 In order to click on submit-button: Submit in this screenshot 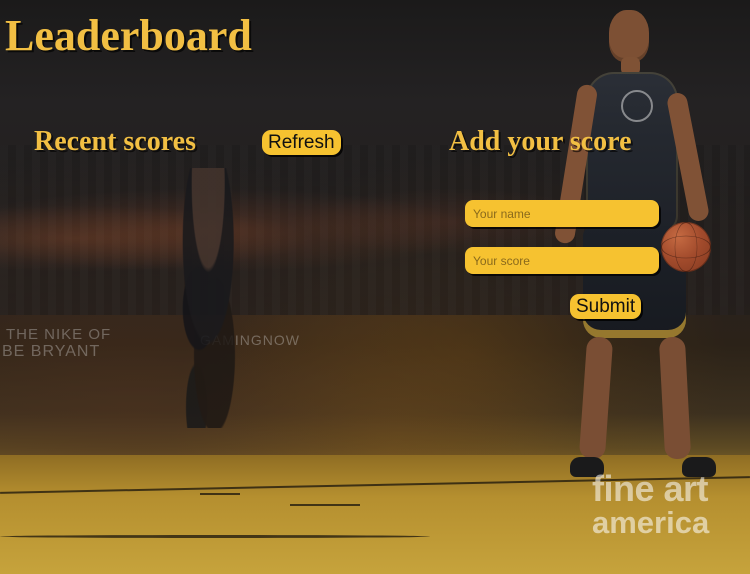, I will do `click(606, 306)`.